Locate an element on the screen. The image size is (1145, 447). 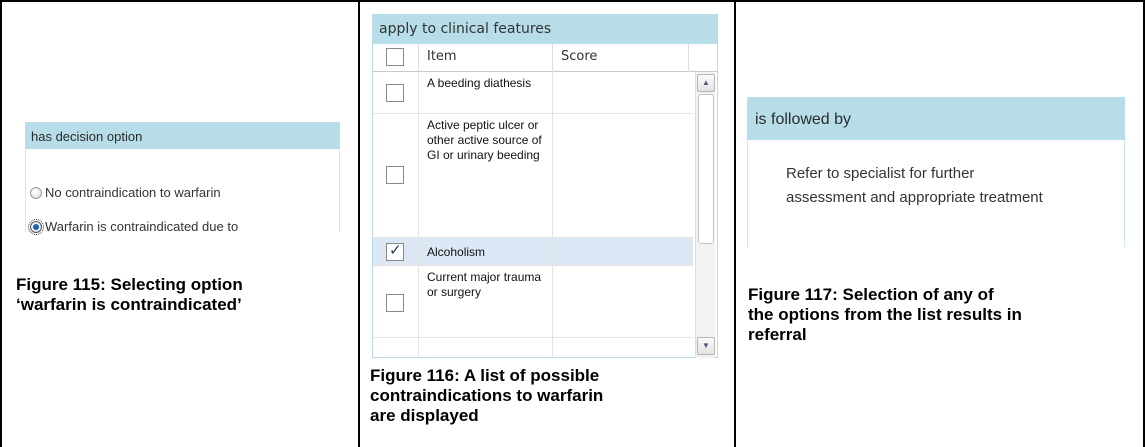
list-item: Alcoholism is located at coordinates (533, 252).